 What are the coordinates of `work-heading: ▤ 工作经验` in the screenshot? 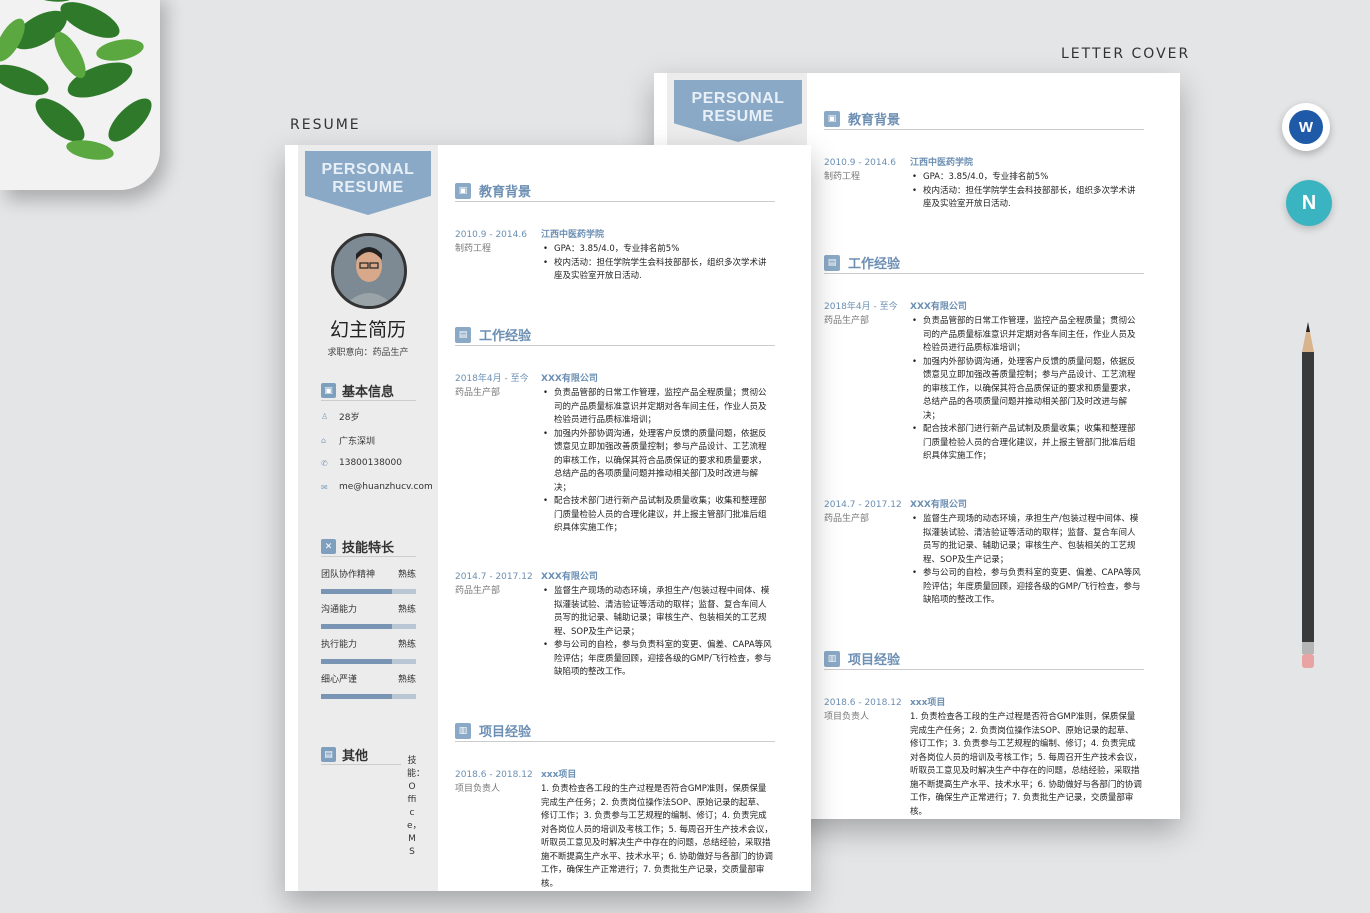 It's located at (493, 334).